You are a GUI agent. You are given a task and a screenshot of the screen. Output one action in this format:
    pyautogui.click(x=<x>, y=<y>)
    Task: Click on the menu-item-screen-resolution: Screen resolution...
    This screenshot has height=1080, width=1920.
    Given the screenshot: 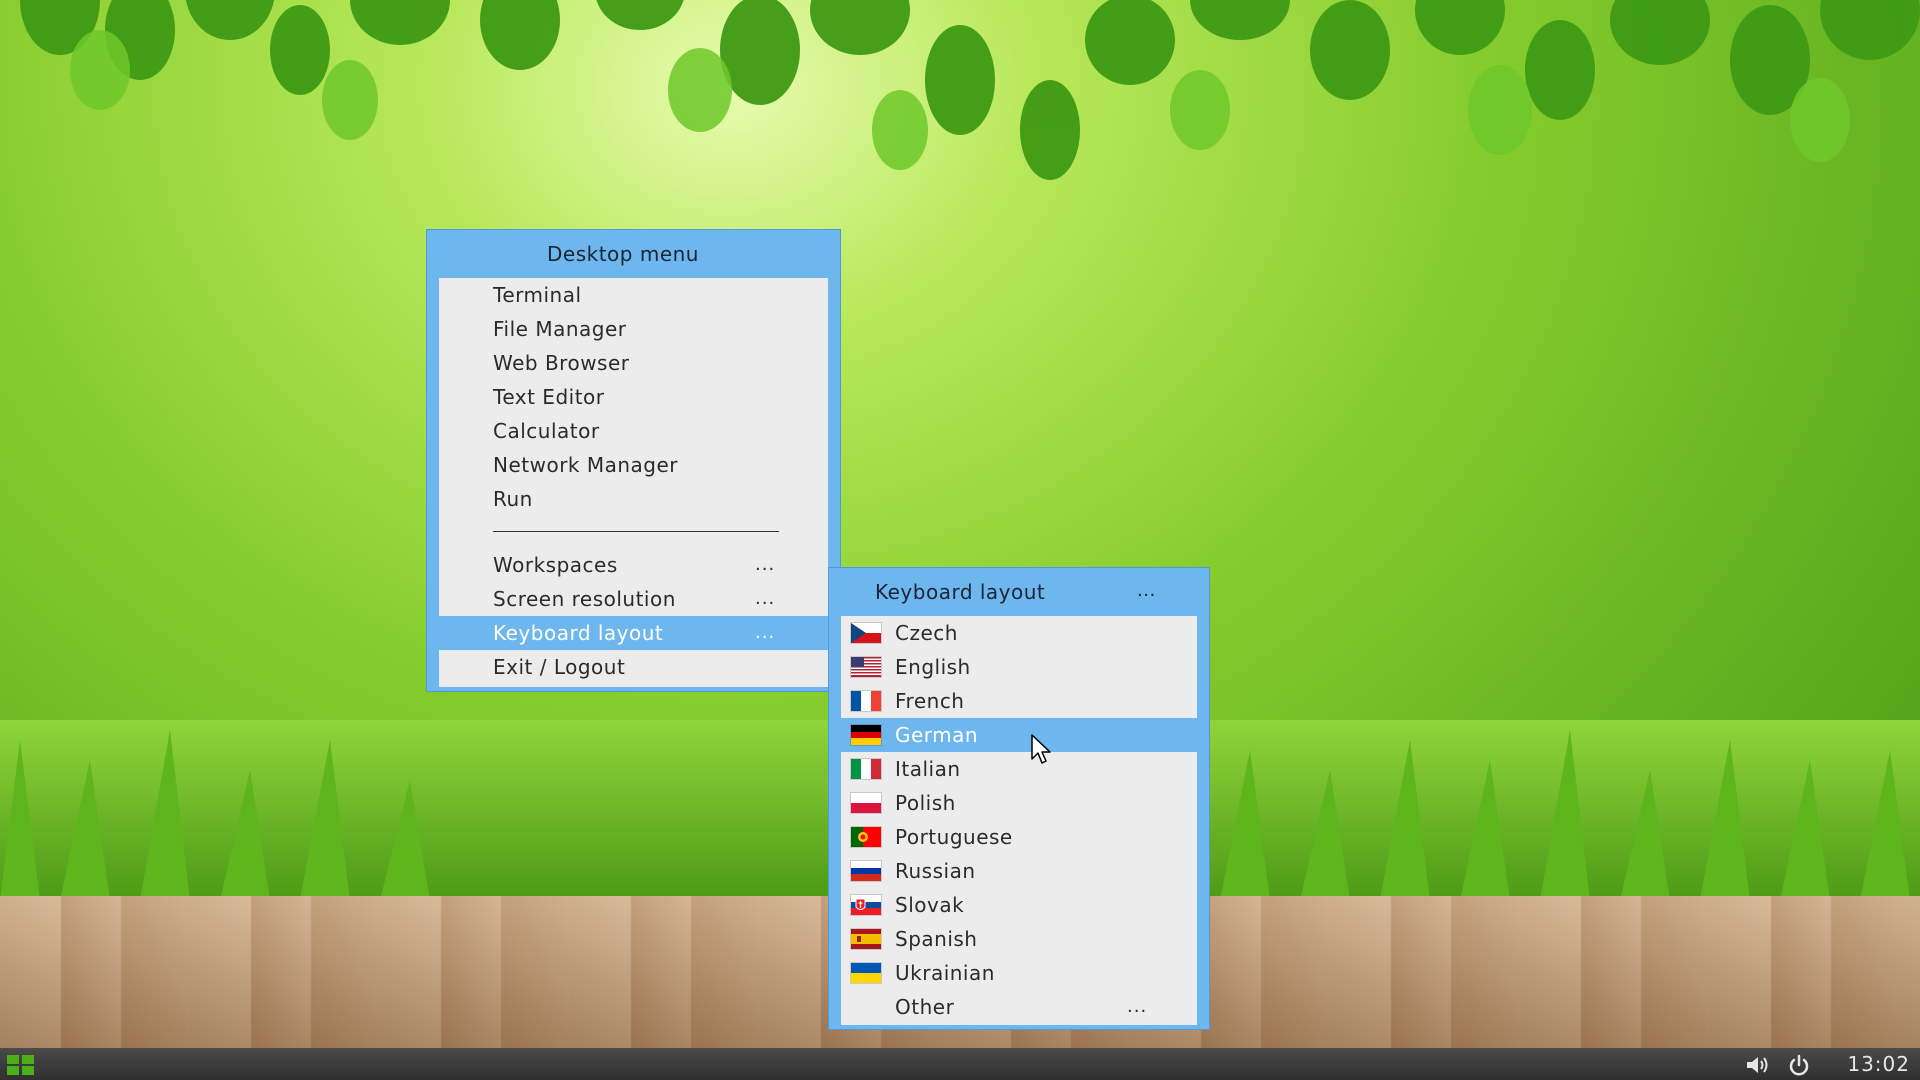 What is the action you would take?
    pyautogui.click(x=633, y=599)
    